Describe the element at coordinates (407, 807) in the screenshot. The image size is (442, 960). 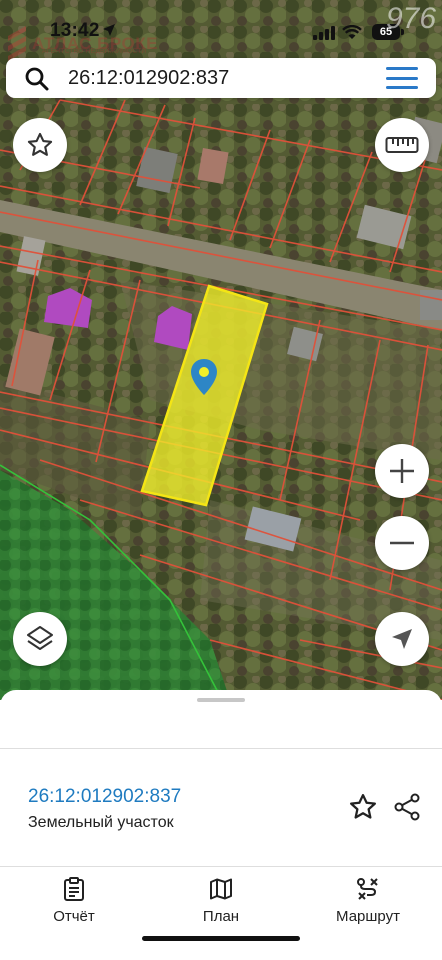
I see `share-icon` at that location.